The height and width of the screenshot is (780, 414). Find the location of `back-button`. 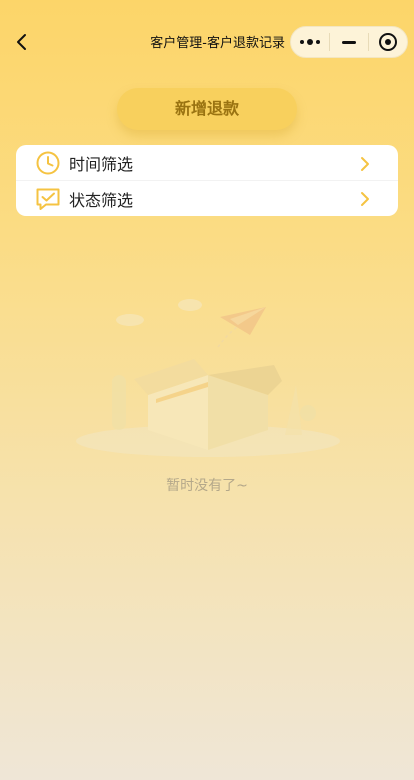

back-button is located at coordinates (22, 42).